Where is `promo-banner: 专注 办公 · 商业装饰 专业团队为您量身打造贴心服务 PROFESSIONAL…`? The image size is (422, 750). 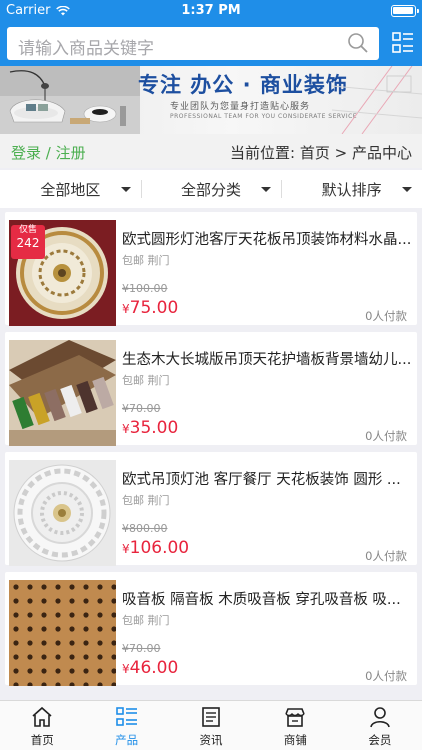
promo-banner: 专注 办公 · 商业装饰 专业团队为您量身打造贴心服务 PROFESSIONAL… is located at coordinates (211, 100).